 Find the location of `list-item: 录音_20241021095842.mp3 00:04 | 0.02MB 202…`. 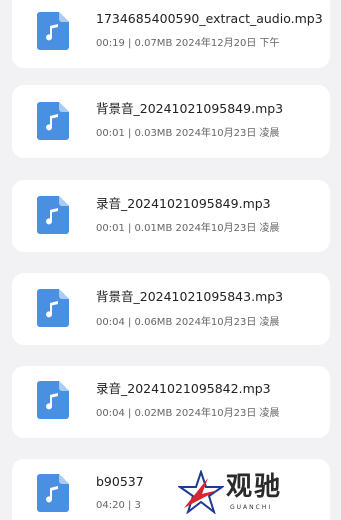

list-item: 录音_20241021095842.mp3 00:04 | 0.02MB 202… is located at coordinates (171, 402).